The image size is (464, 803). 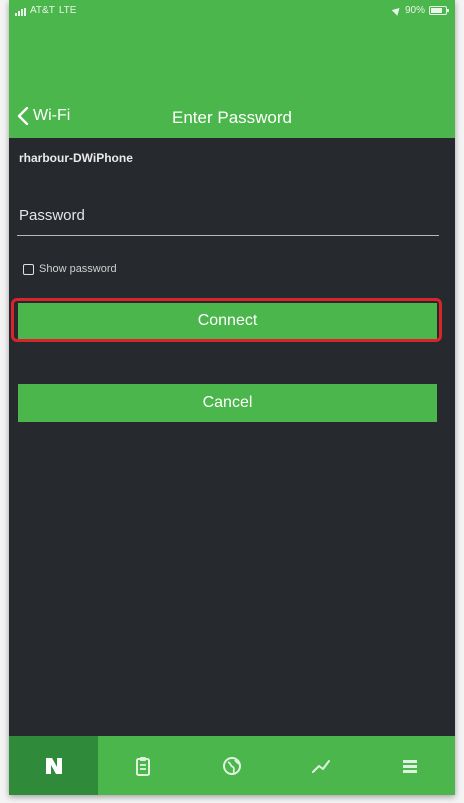 I want to click on chart-line-icon, so click(x=321, y=766).